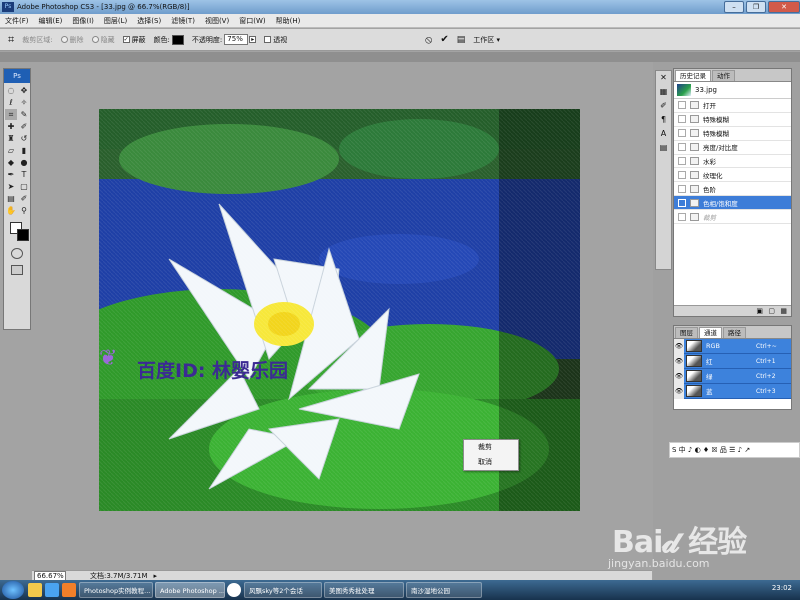 Image resolution: width=800 pixels, height=600 pixels. Describe the element at coordinates (234, 590) in the screenshot. I see `qq-icon` at that location.